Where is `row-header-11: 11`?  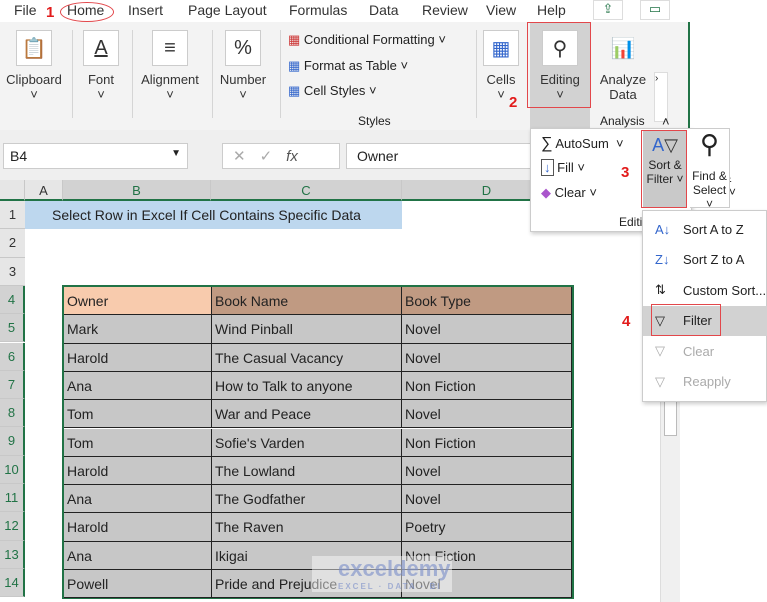
row-header-11: 11 is located at coordinates (12, 498).